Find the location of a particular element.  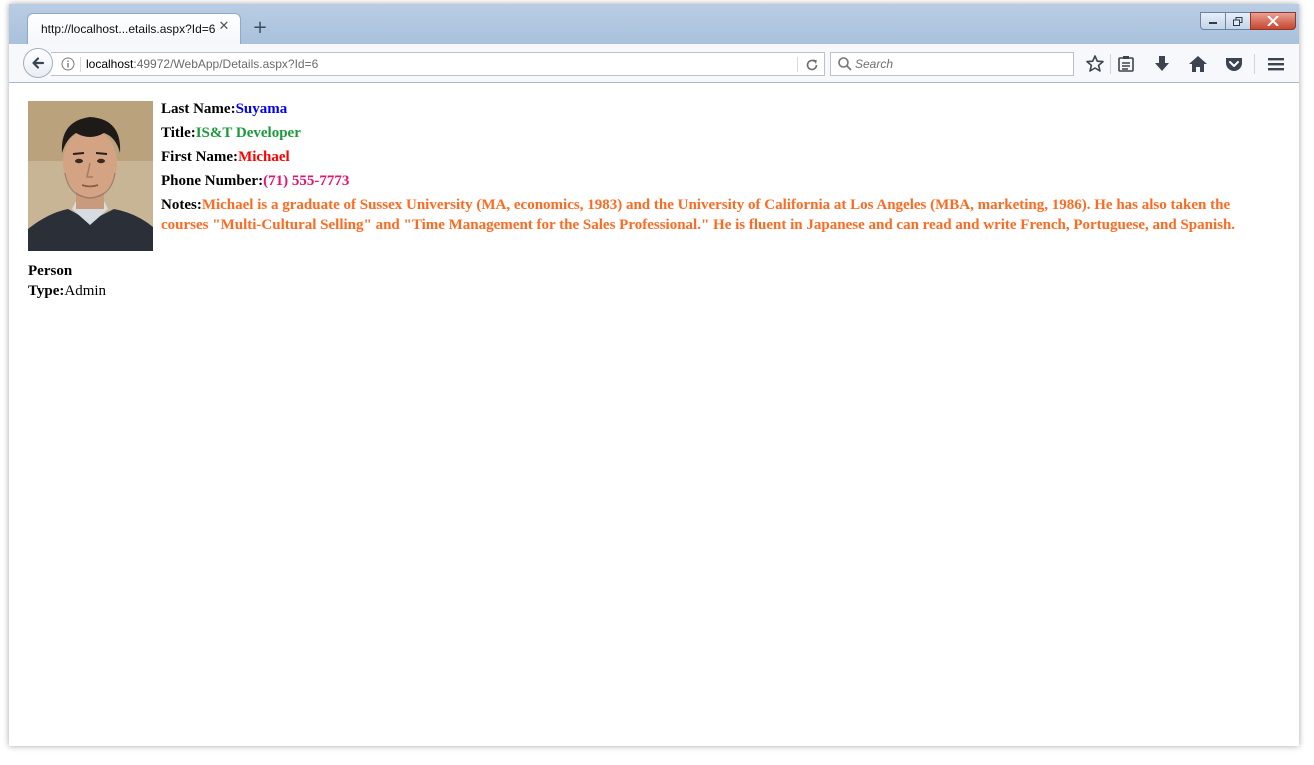

back-arrow-icon is located at coordinates (38, 63).